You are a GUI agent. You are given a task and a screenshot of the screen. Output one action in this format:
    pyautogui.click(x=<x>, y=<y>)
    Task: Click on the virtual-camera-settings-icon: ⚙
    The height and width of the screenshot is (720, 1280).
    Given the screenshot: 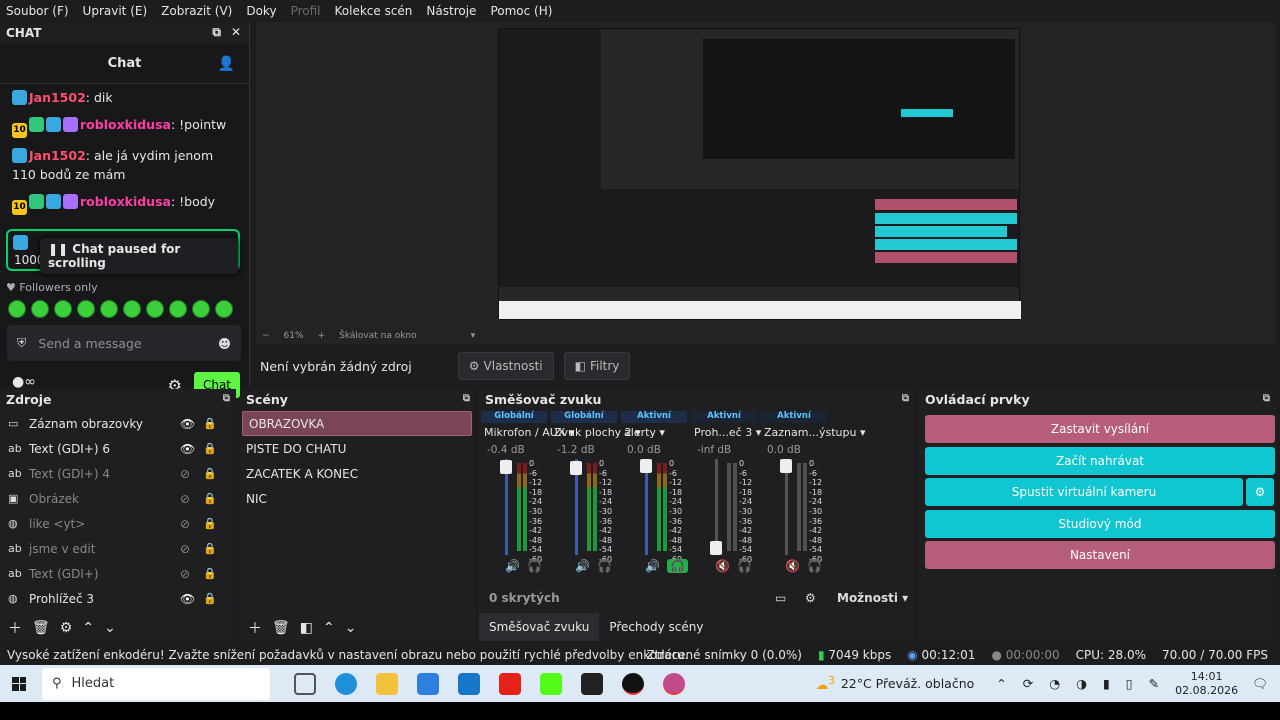 What is the action you would take?
    pyautogui.click(x=1260, y=492)
    